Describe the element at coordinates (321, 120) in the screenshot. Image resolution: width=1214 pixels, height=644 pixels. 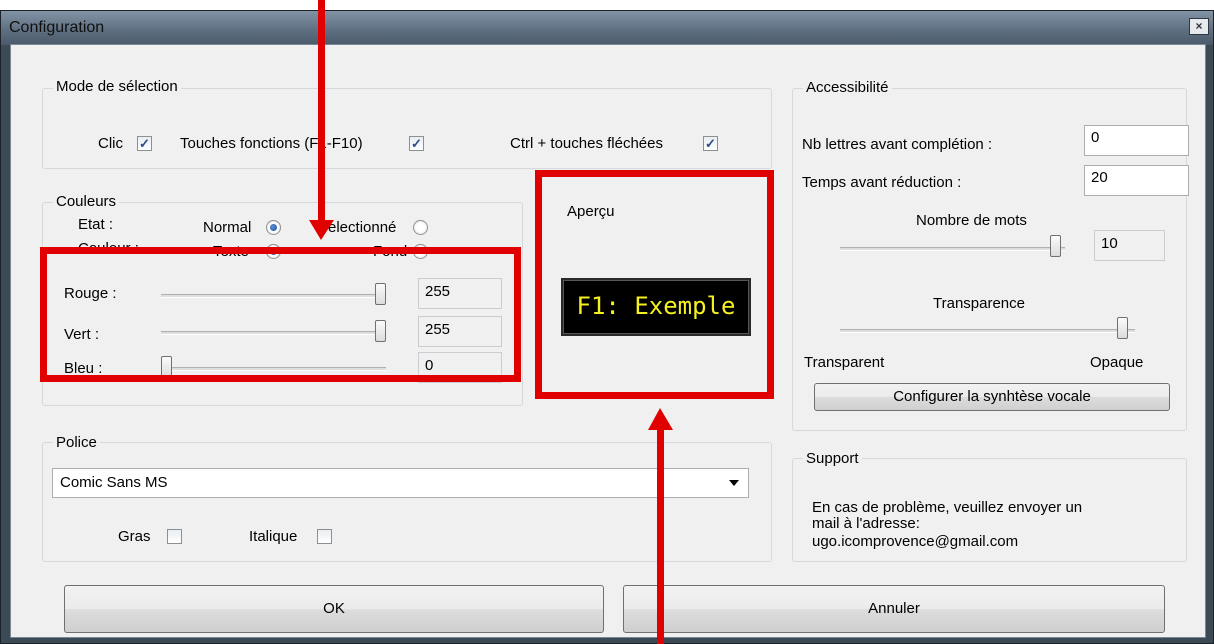
I see `annotation-arrow-top` at that location.